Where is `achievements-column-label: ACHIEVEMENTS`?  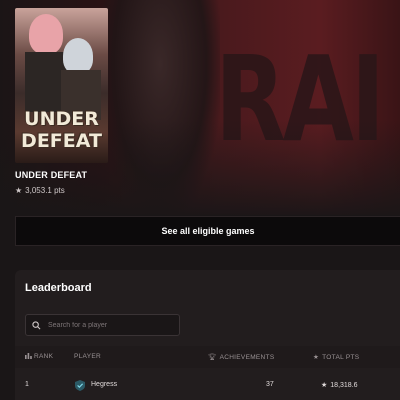 achievements-column-label: ACHIEVEMENTS is located at coordinates (247, 357).